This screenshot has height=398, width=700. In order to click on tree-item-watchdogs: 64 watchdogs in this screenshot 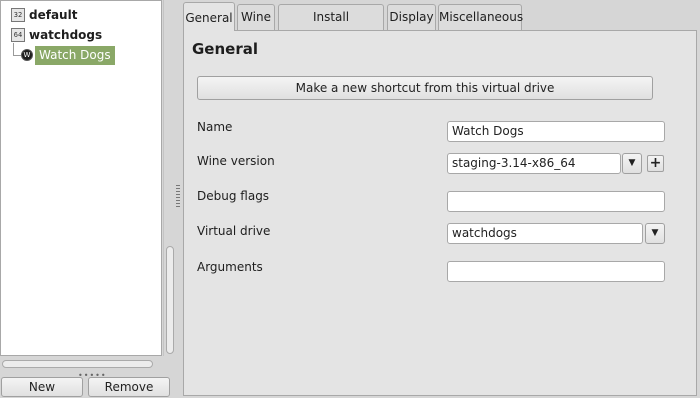, I will do `click(56, 35)`.